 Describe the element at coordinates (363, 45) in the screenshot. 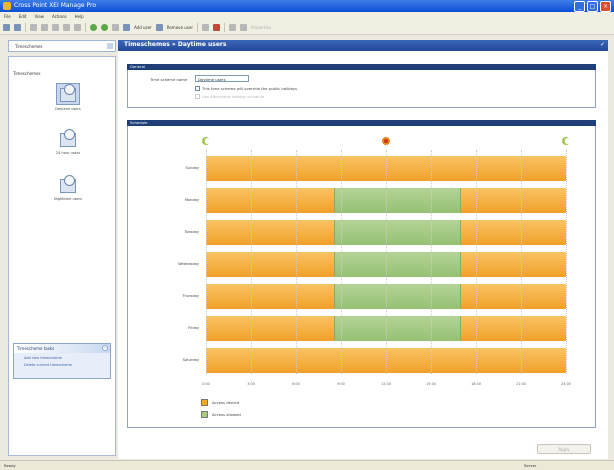

I see `main-header: Timeschemes » Daytime users ✓` at that location.